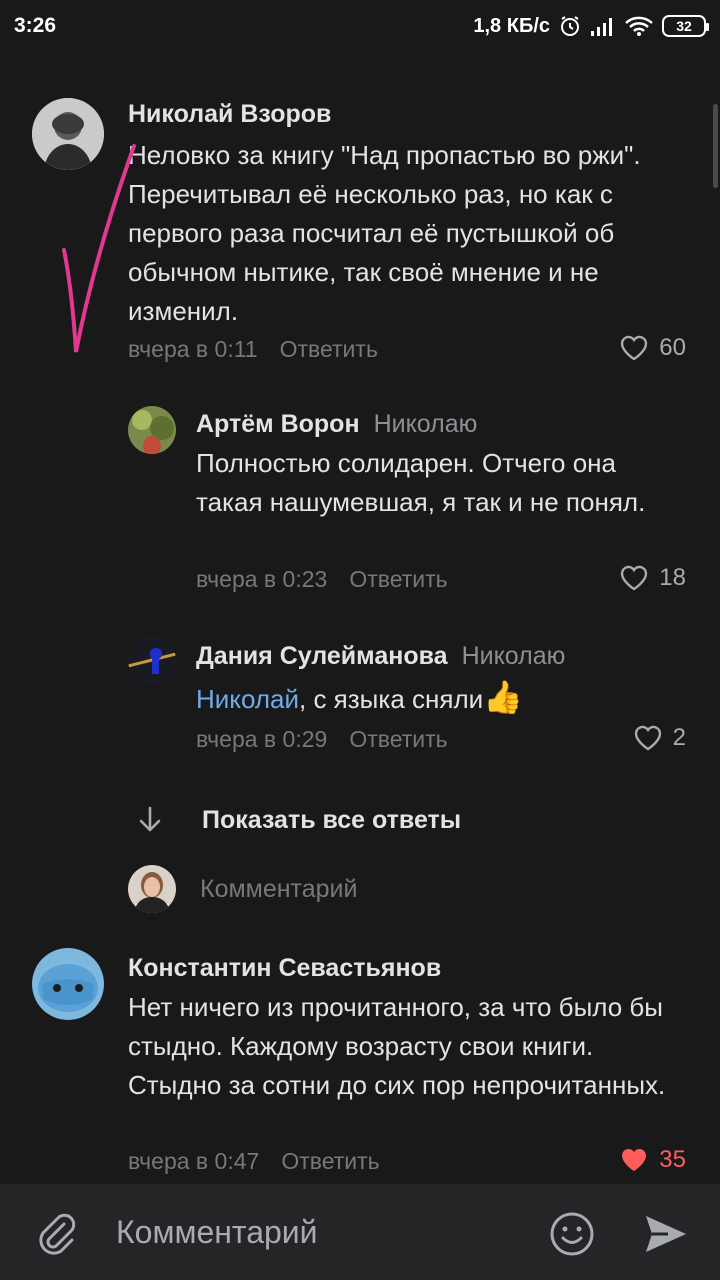 The image size is (720, 1280). I want to click on like-button: 2, so click(659, 738).